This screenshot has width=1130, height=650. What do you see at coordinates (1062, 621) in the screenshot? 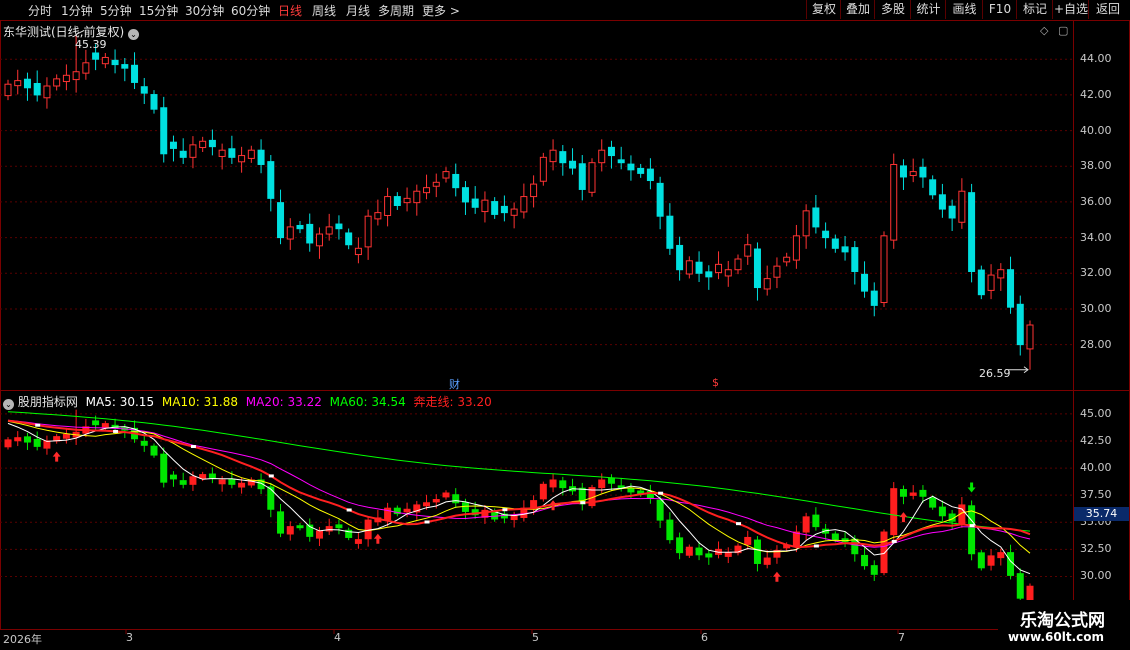
I see `watermark-name: 乐淘公式网` at bounding box center [1062, 621].